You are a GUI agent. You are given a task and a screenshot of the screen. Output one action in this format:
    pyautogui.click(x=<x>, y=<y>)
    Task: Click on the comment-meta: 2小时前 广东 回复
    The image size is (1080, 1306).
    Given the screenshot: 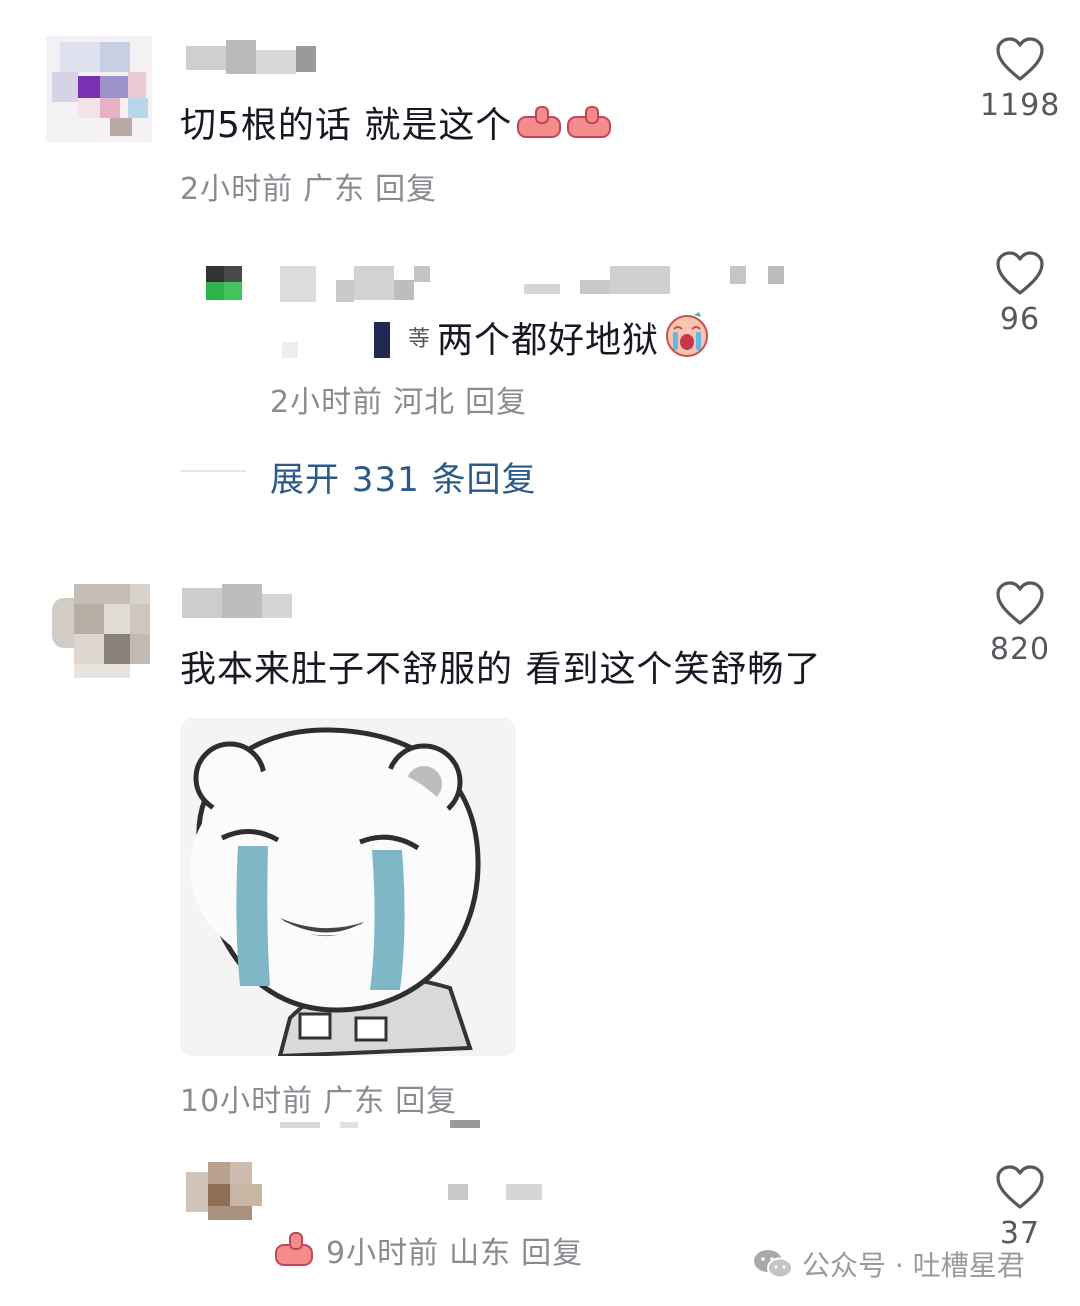 What is the action you would take?
    pyautogui.click(x=313, y=186)
    